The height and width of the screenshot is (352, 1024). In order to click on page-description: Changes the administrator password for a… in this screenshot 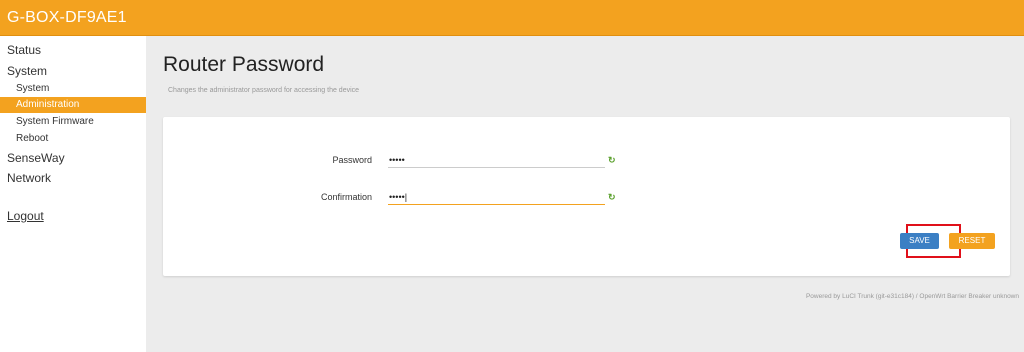, I will do `click(264, 90)`.